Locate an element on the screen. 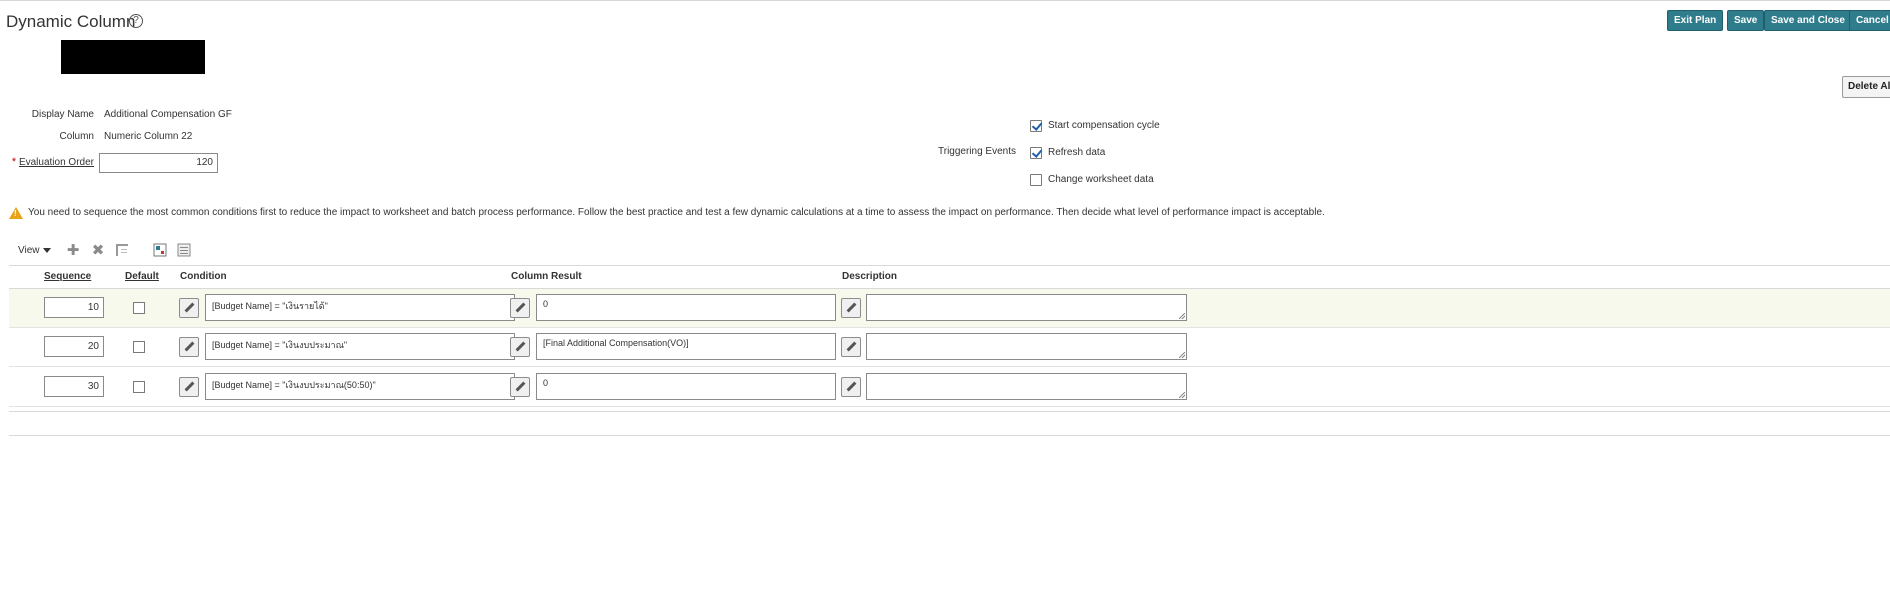 This screenshot has height=594, width=1890. change-worksheet-data-label: Change worksheet data is located at coordinates (1101, 179).